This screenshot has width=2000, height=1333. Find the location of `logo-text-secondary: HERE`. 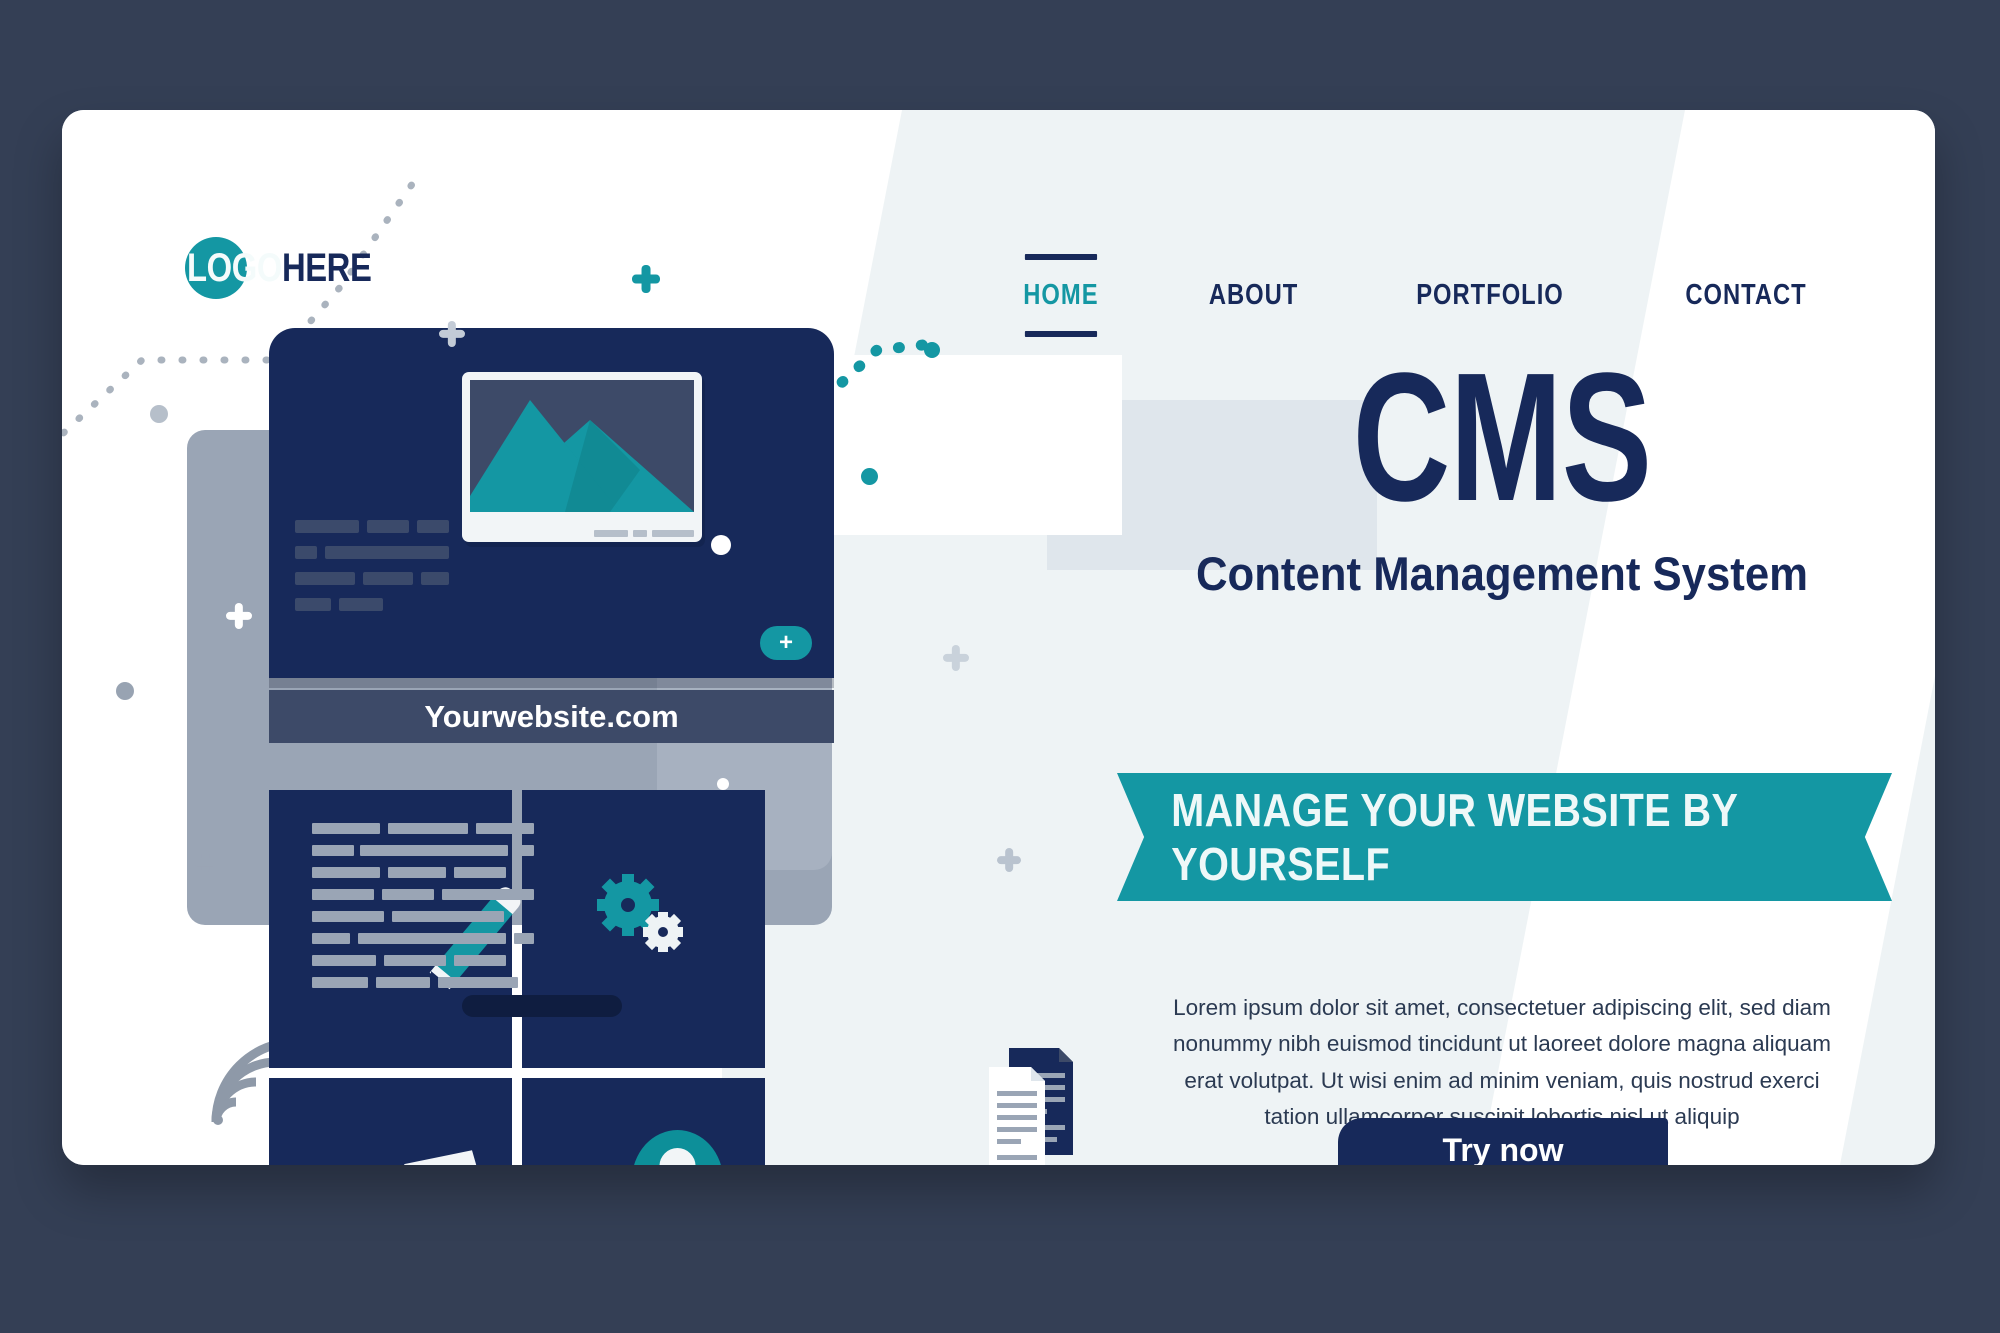

logo-text-secondary: HERE is located at coordinates (326, 267).